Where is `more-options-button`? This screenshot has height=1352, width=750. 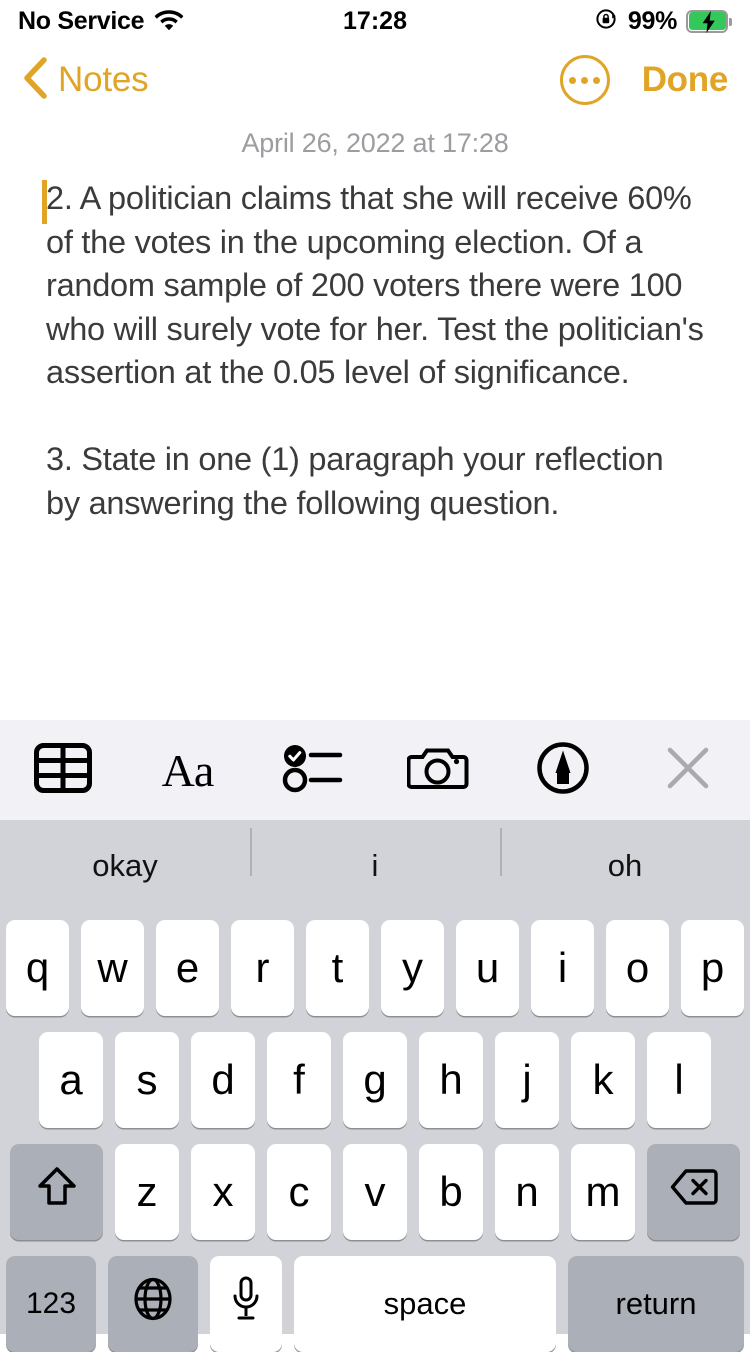 more-options-button is located at coordinates (584, 80).